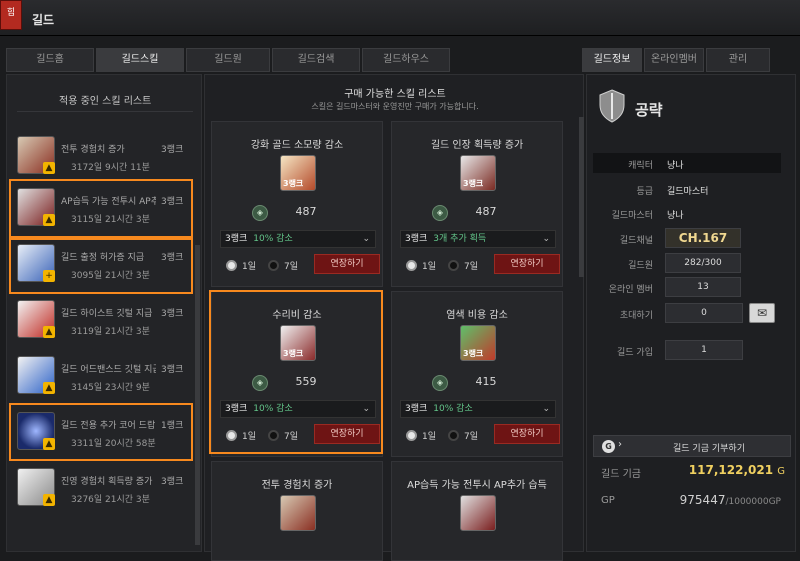 This screenshot has height=561, width=800. I want to click on skill-name: 길드 하이스트 깃털 지급, so click(107, 314).